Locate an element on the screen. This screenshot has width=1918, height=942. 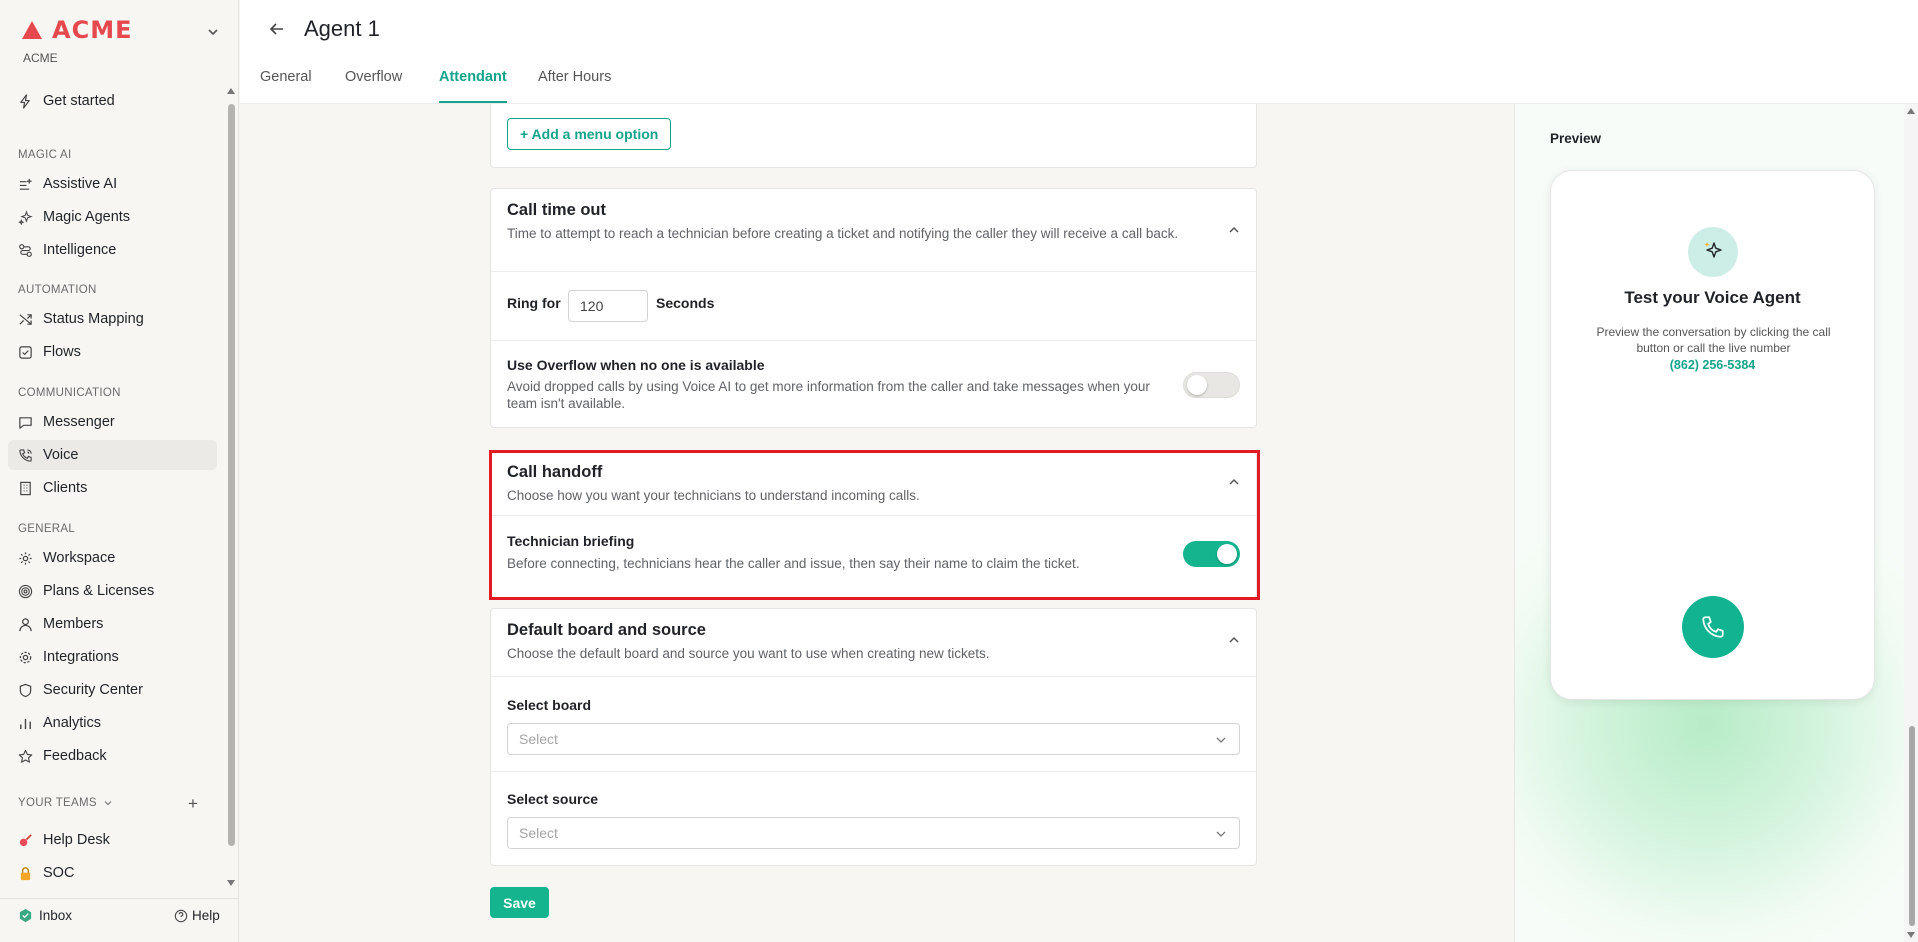
highlight-box is located at coordinates (874, 525).